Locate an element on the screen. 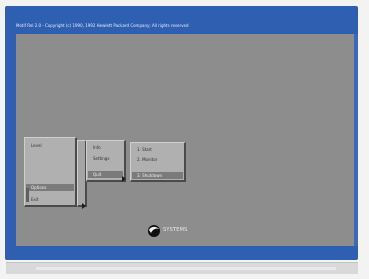 Image resolution: width=369 pixels, height=279 pixels. menu-item-options: Options is located at coordinates (50, 187).